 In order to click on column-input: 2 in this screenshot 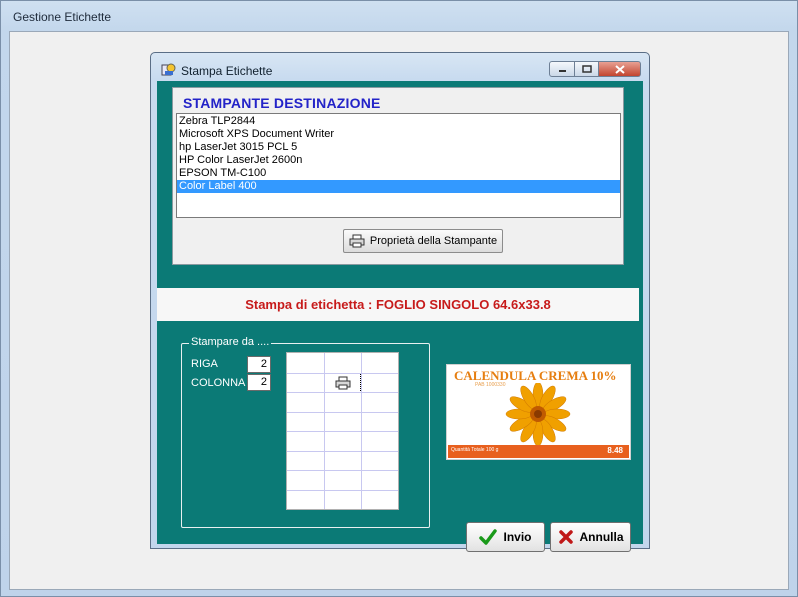, I will do `click(259, 382)`.